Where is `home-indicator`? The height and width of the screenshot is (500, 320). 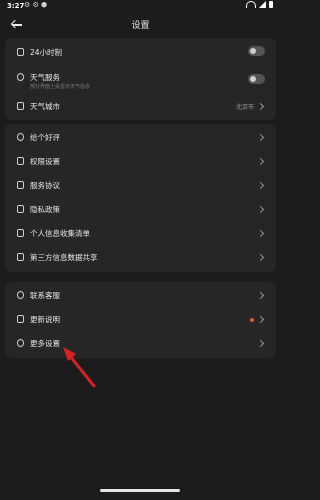 home-indicator is located at coordinates (140, 490).